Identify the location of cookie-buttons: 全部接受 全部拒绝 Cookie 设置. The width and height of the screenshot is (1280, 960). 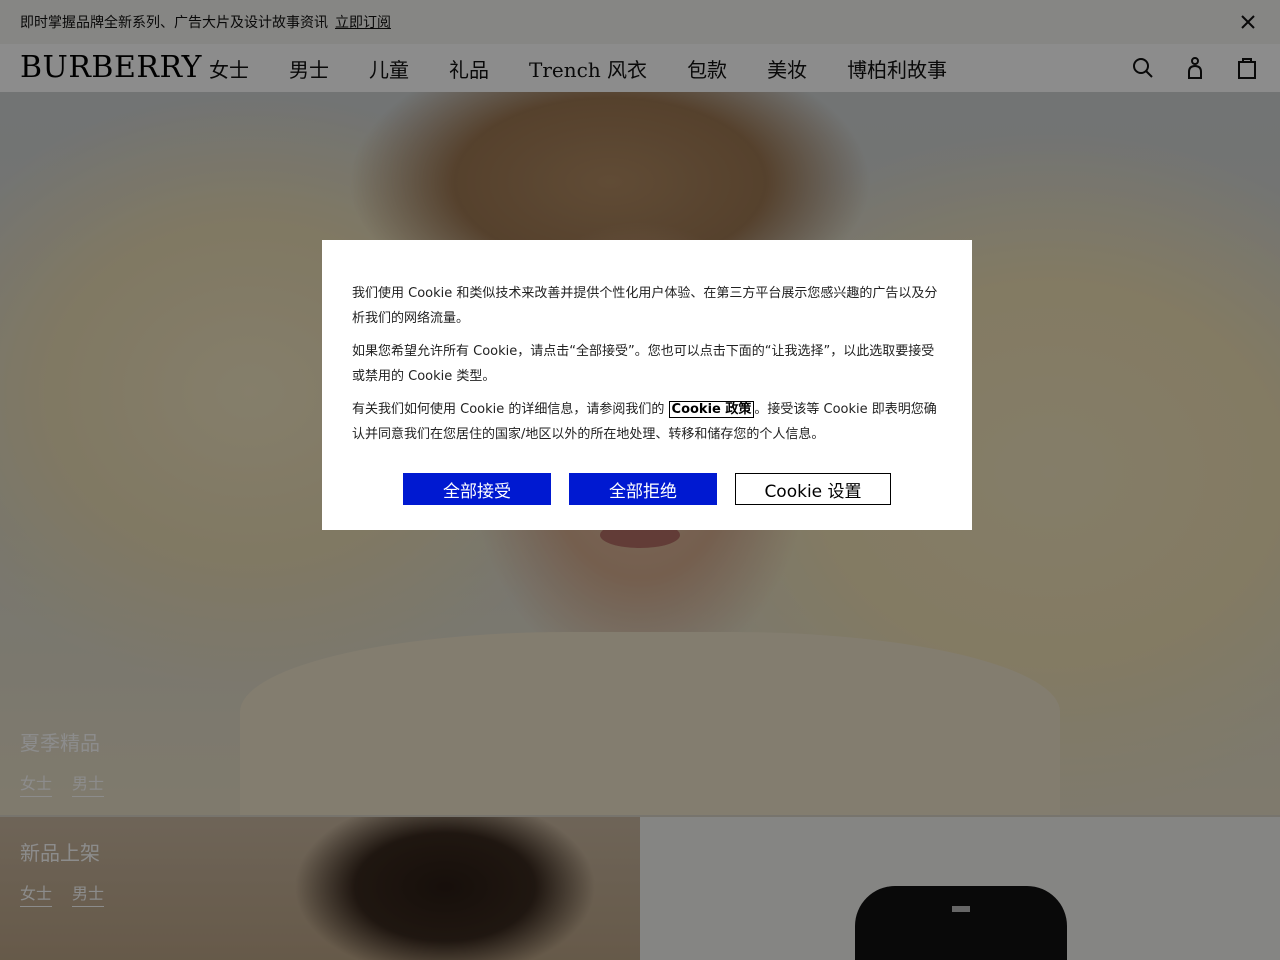
(647, 489).